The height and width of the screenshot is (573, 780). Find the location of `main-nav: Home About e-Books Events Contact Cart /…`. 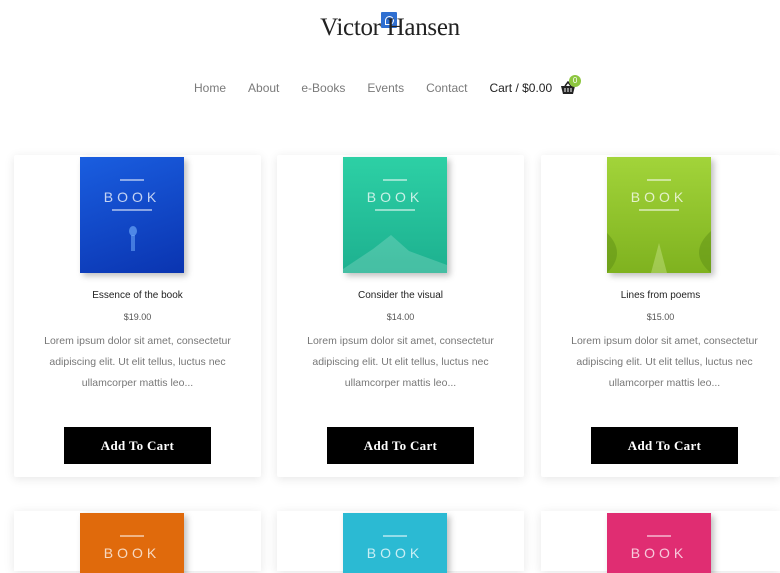

main-nav: Home About e-Books Events Contact Cart /… is located at coordinates (388, 85).